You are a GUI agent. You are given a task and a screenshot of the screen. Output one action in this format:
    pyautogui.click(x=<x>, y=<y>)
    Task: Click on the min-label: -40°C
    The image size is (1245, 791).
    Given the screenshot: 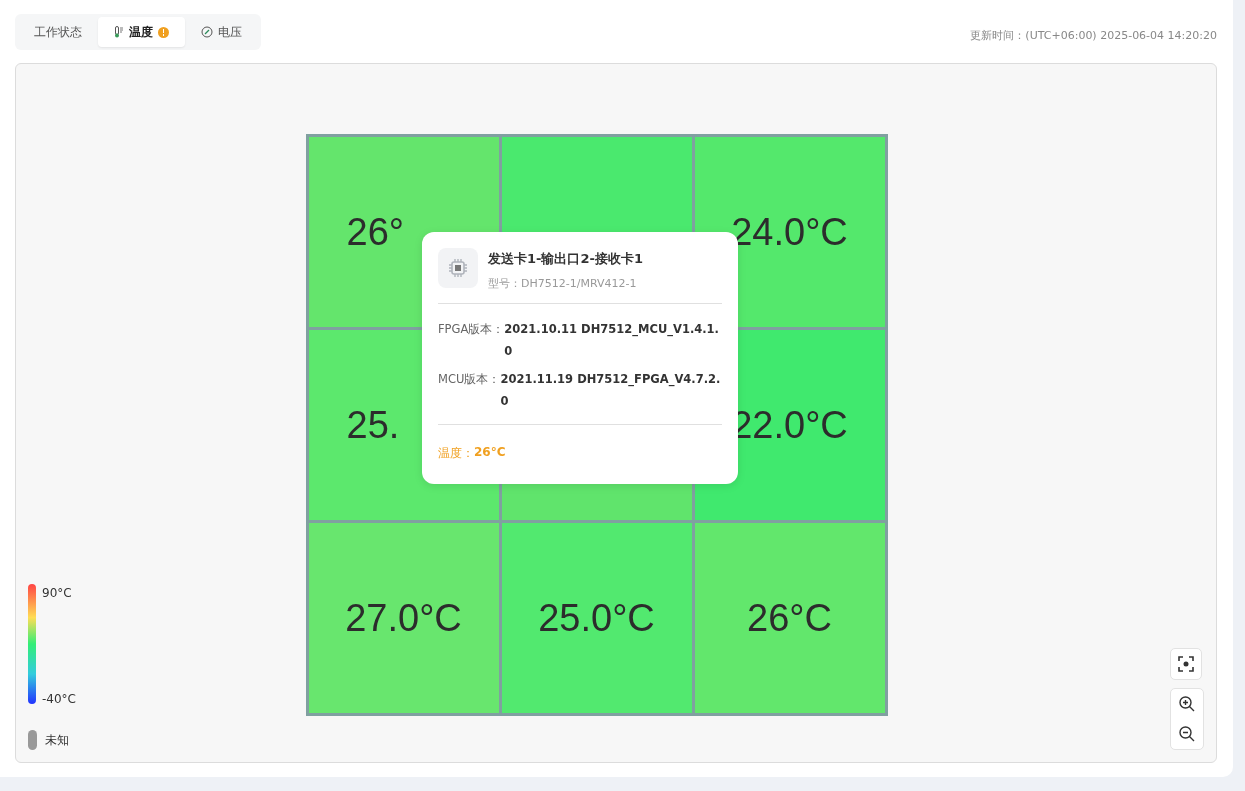 What is the action you would take?
    pyautogui.click(x=59, y=699)
    